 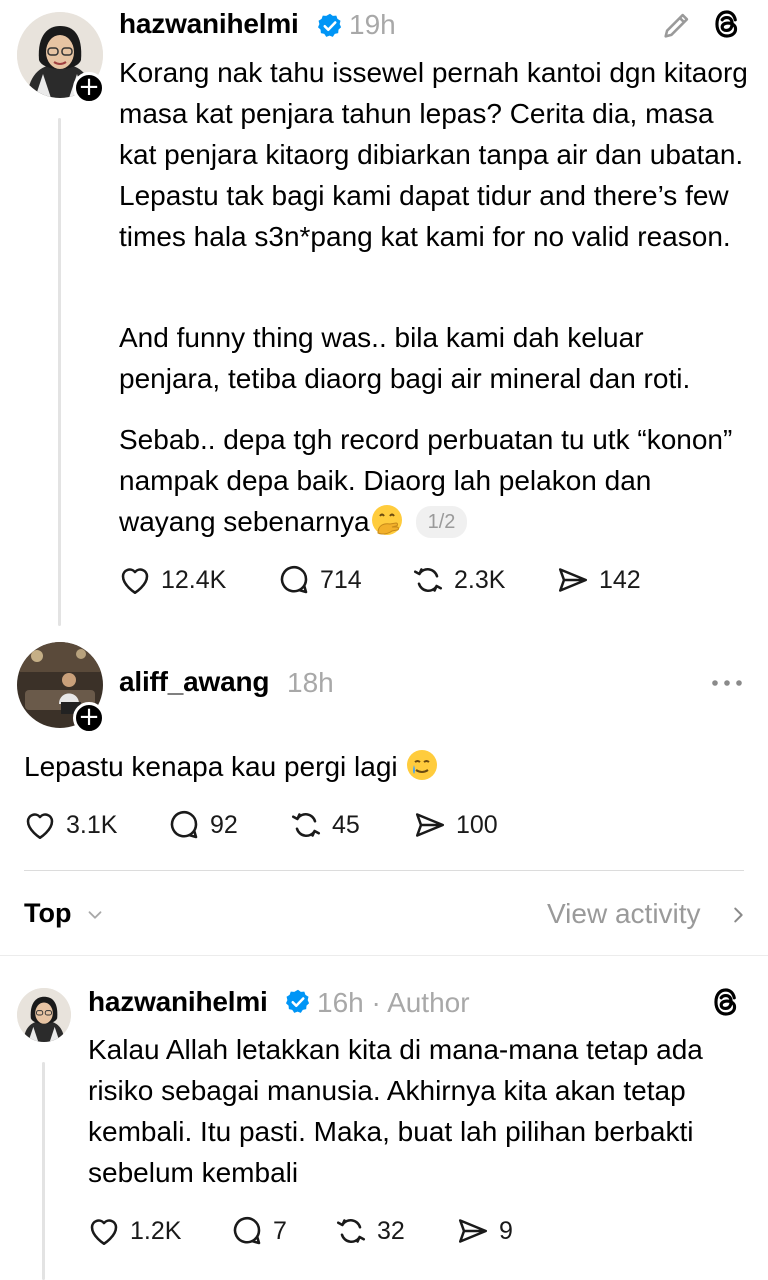 I want to click on share-button: 9, so click(x=484, y=1231).